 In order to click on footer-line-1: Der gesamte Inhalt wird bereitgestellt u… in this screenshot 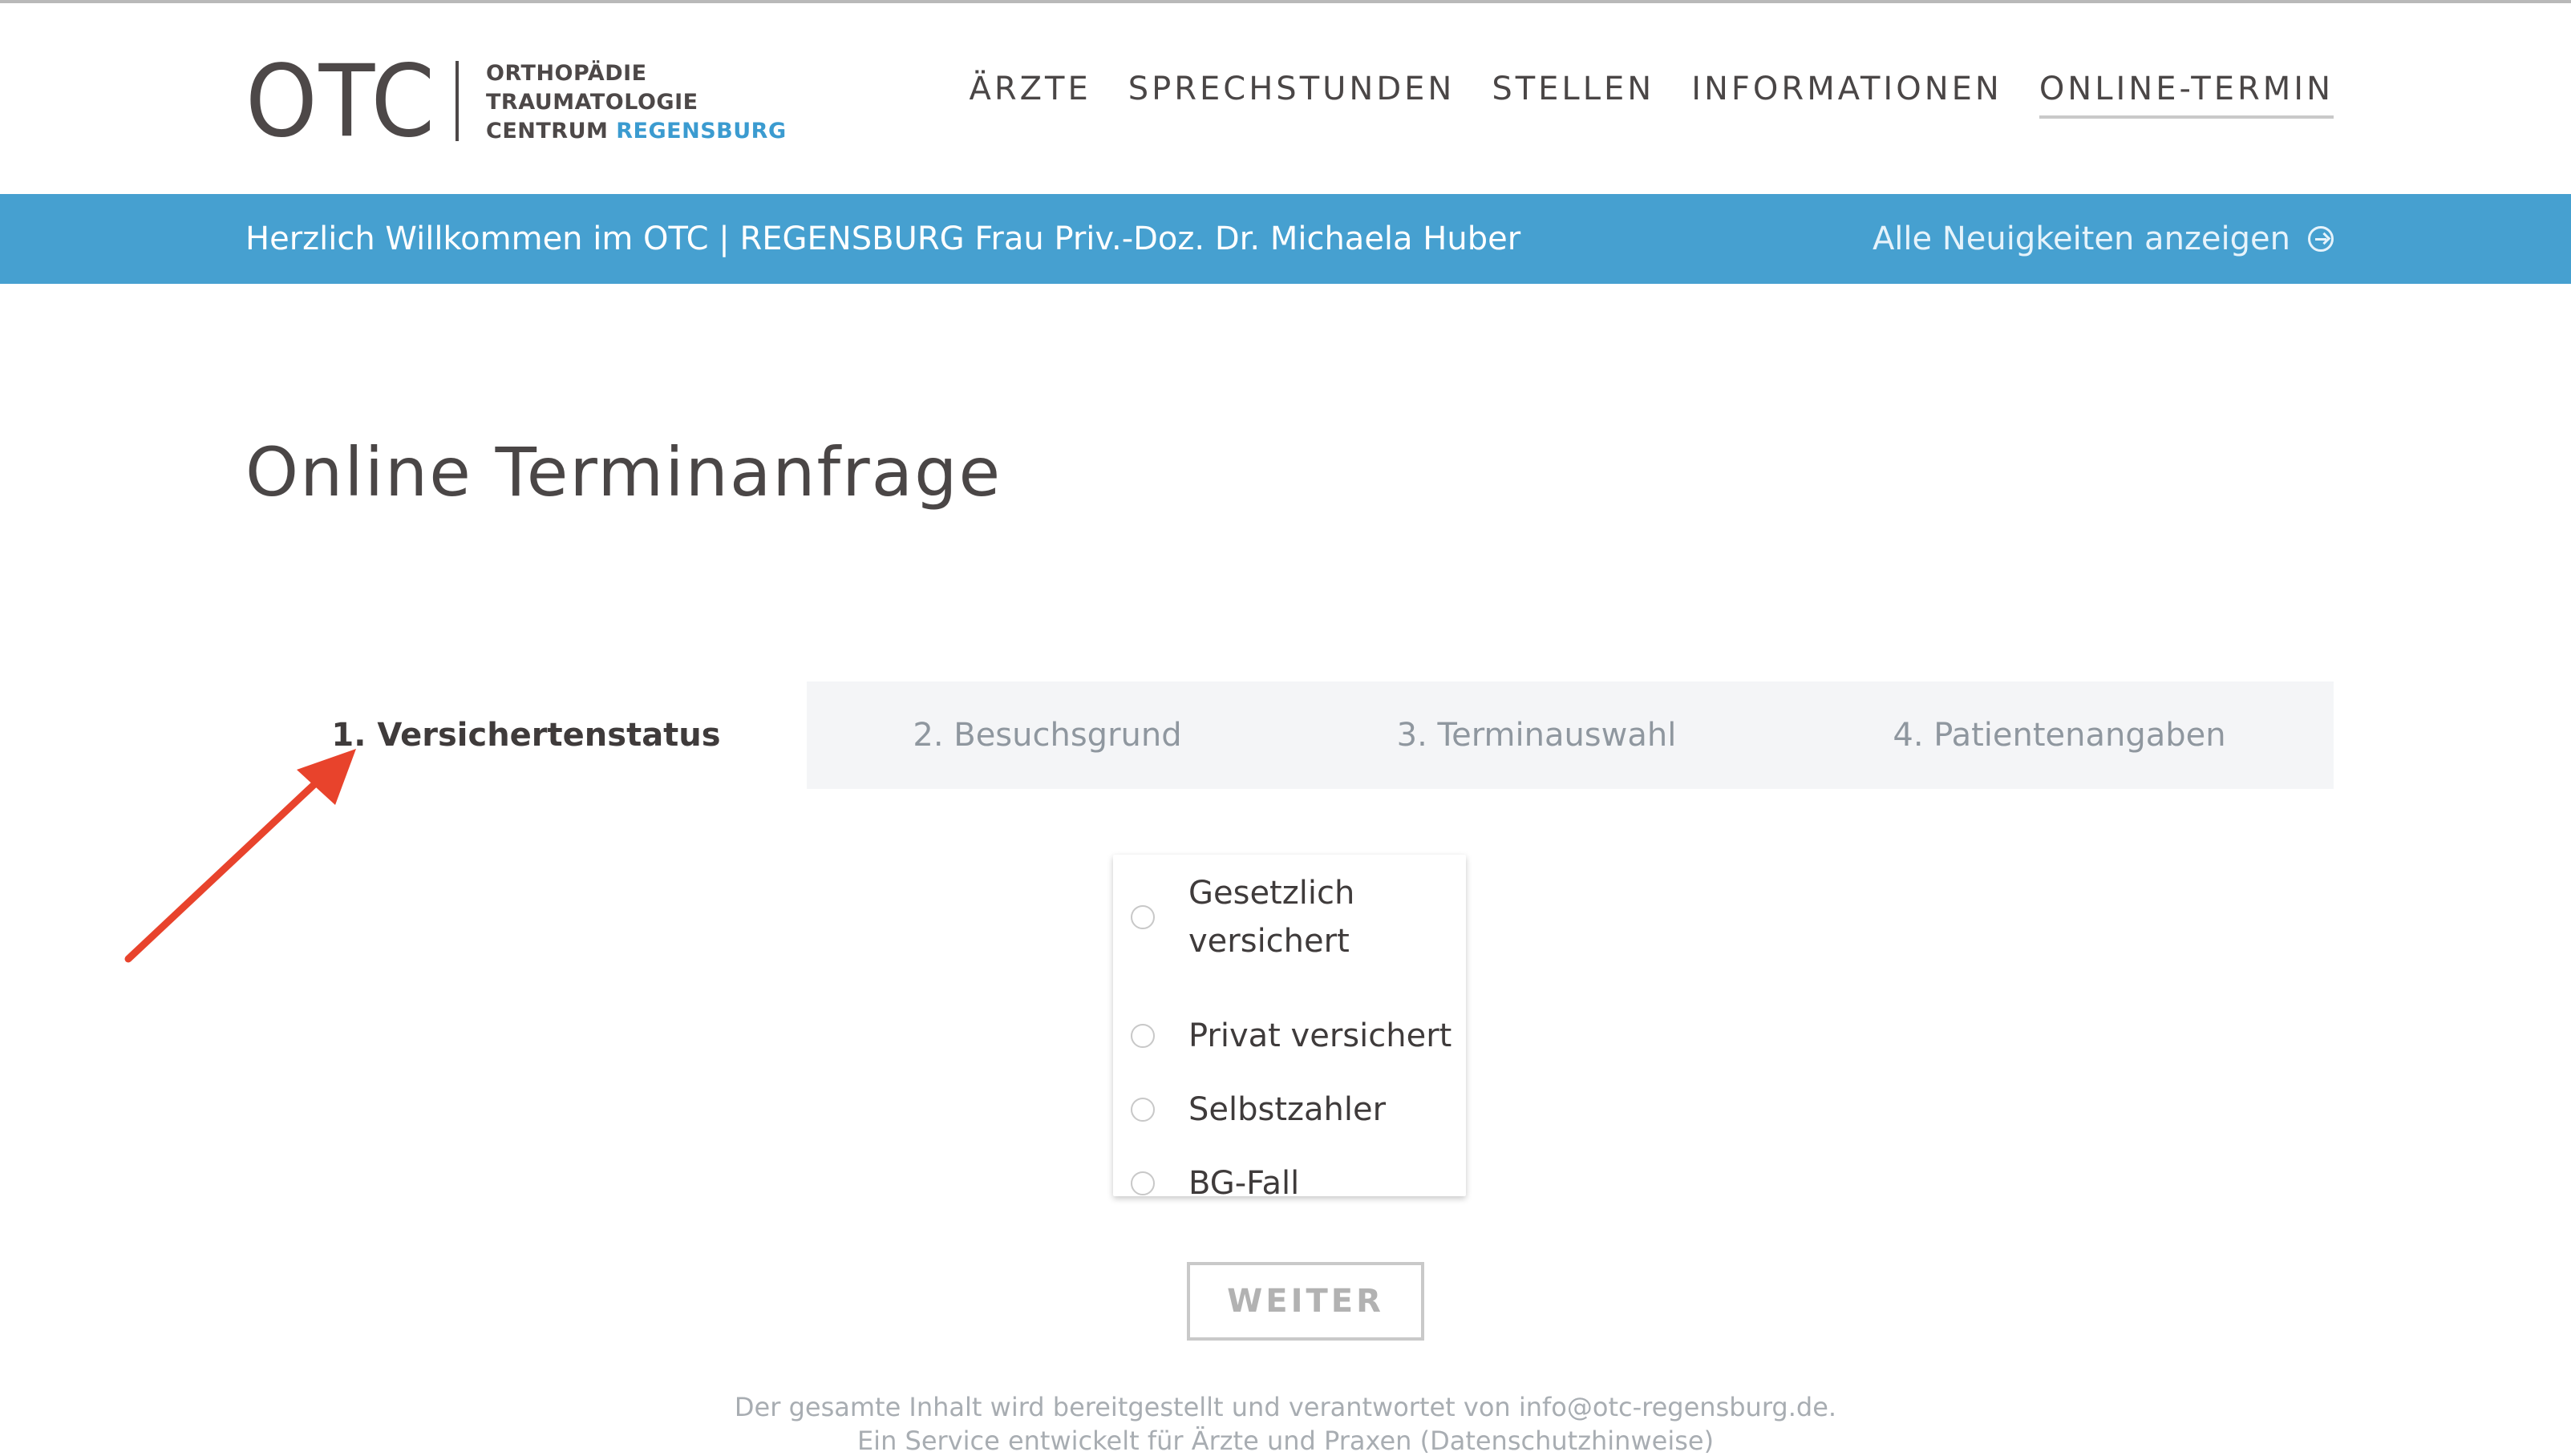, I will do `click(1285, 1407)`.